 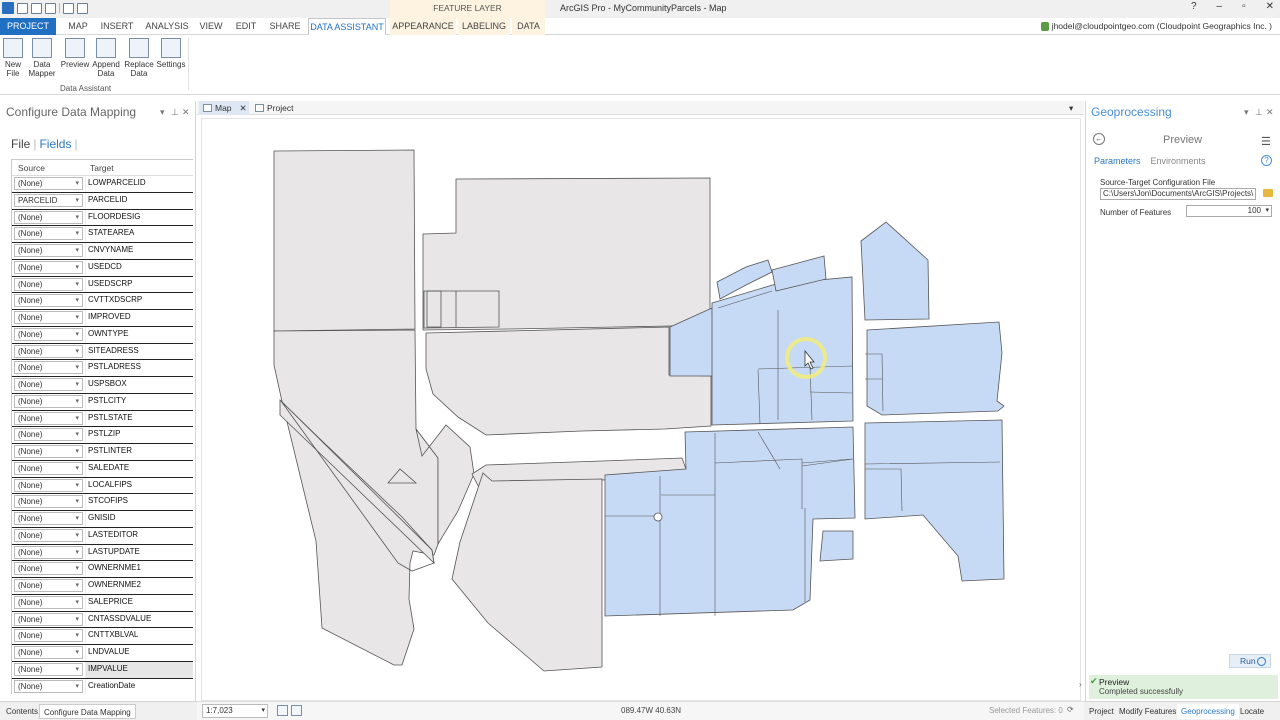 I want to click on data-mapper-button: Data Mapper, so click(x=42, y=58).